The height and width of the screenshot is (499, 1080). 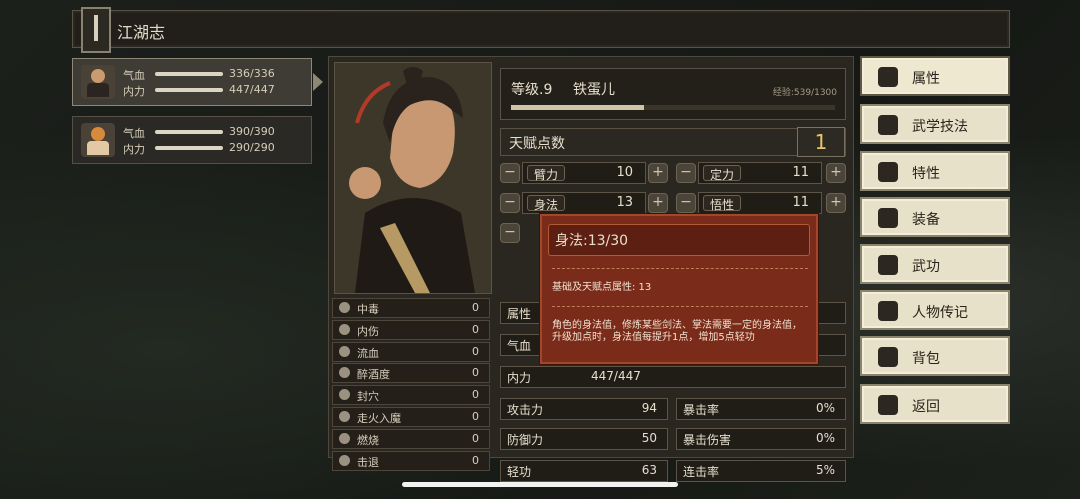 I want to click on attribute-row-1: − 臂力 10 + − 定力 11 +, so click(x=673, y=173).